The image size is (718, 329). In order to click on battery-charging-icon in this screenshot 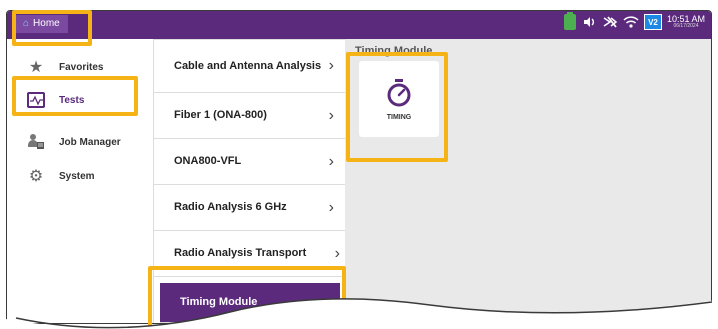, I will do `click(569, 21)`.